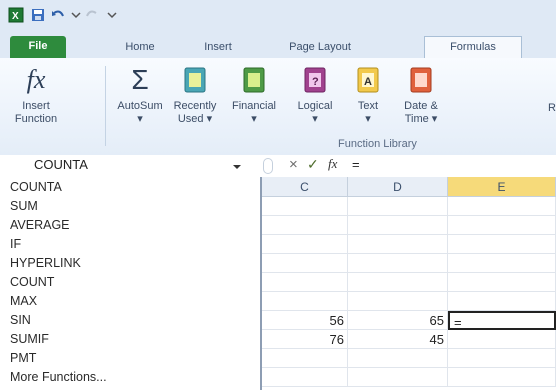  What do you see at coordinates (105, 106) in the screenshot?
I see `ribbon-separator` at bounding box center [105, 106].